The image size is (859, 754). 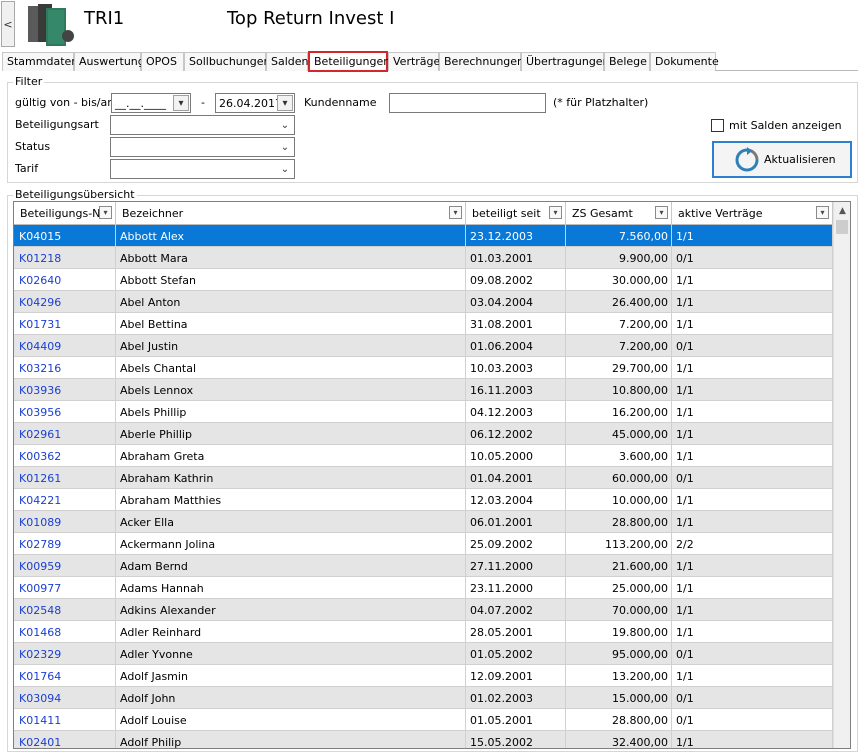 What do you see at coordinates (291, 588) in the screenshot?
I see `cell-bezeichner: Adams Hannah` at bounding box center [291, 588].